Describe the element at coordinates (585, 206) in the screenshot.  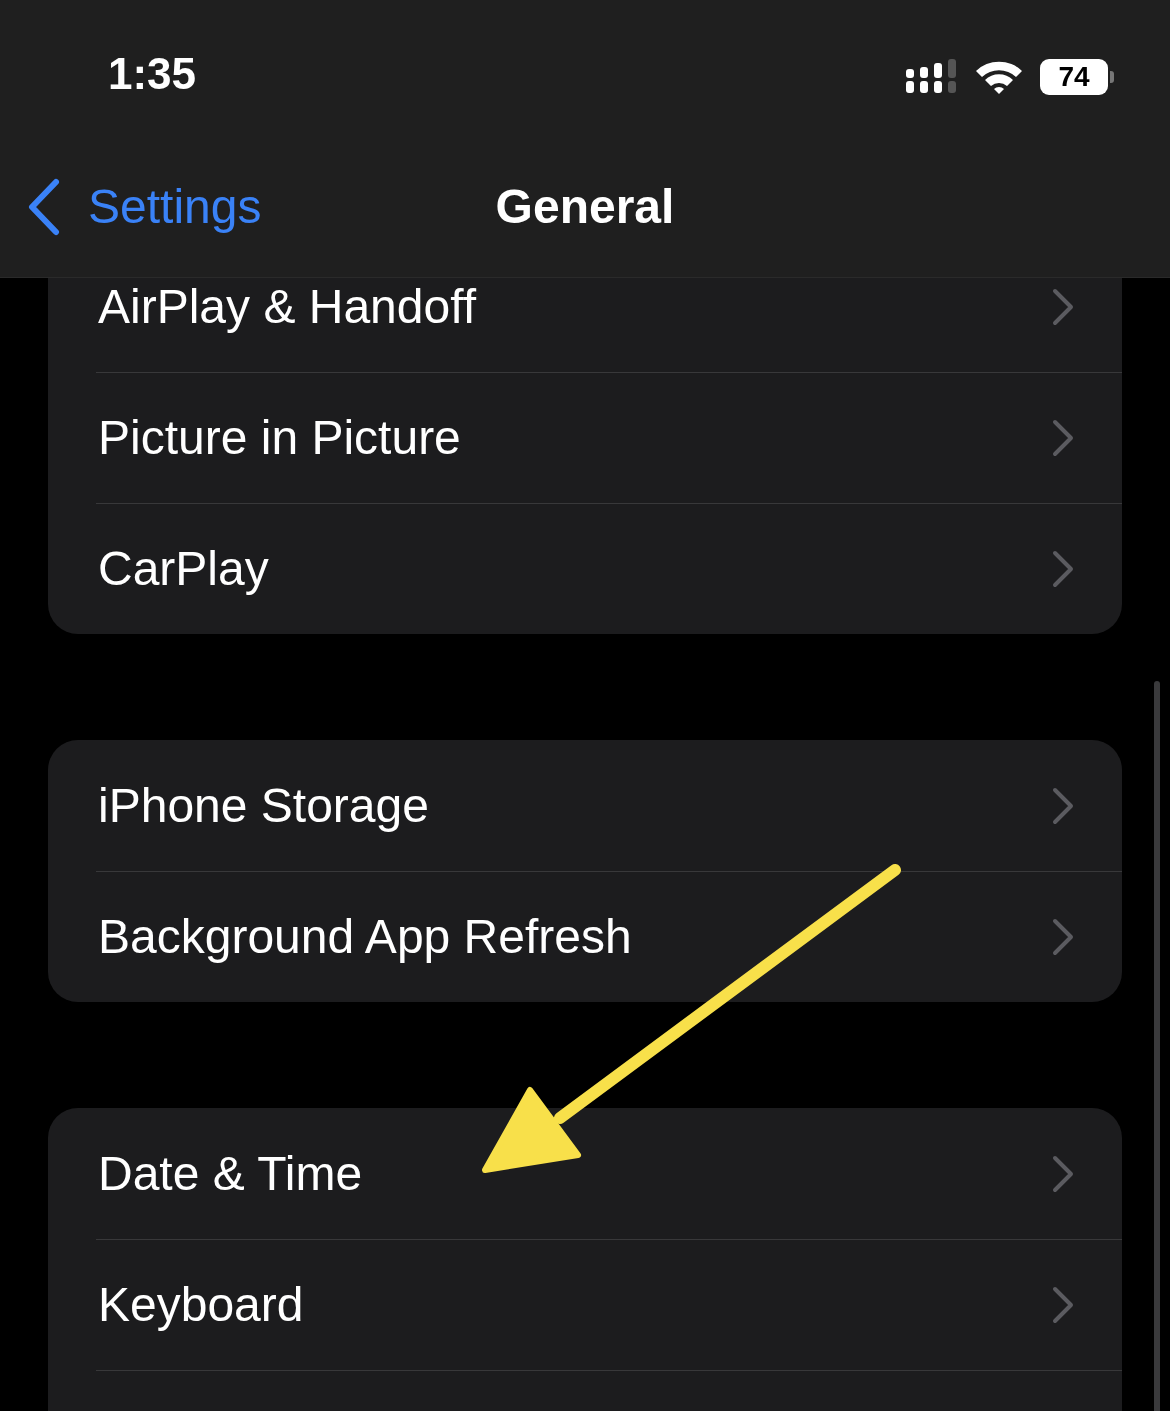
I see `page-title: General` at that location.